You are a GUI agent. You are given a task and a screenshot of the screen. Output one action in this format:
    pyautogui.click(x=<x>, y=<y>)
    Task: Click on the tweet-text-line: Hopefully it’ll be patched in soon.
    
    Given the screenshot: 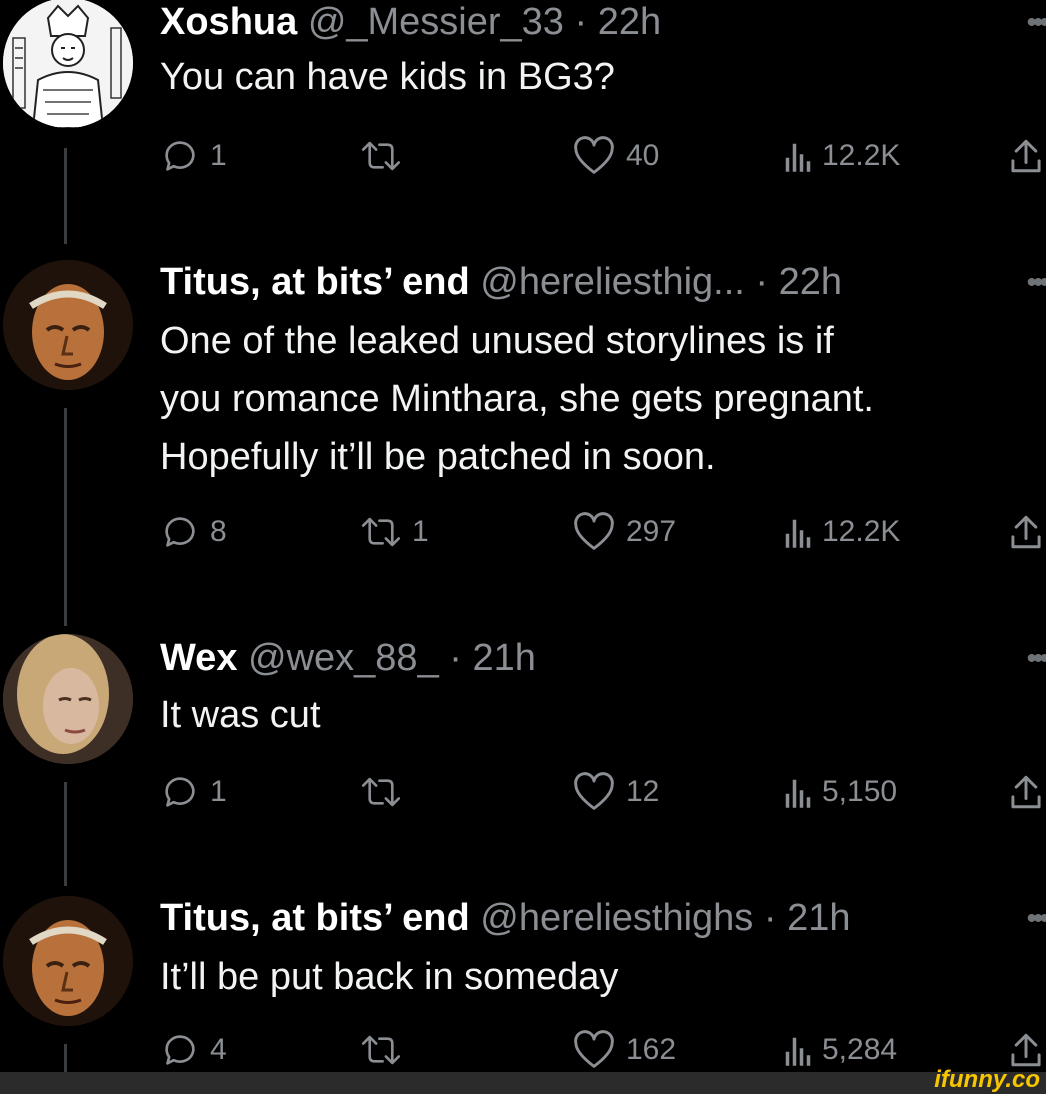 What is the action you would take?
    pyautogui.click(x=438, y=457)
    